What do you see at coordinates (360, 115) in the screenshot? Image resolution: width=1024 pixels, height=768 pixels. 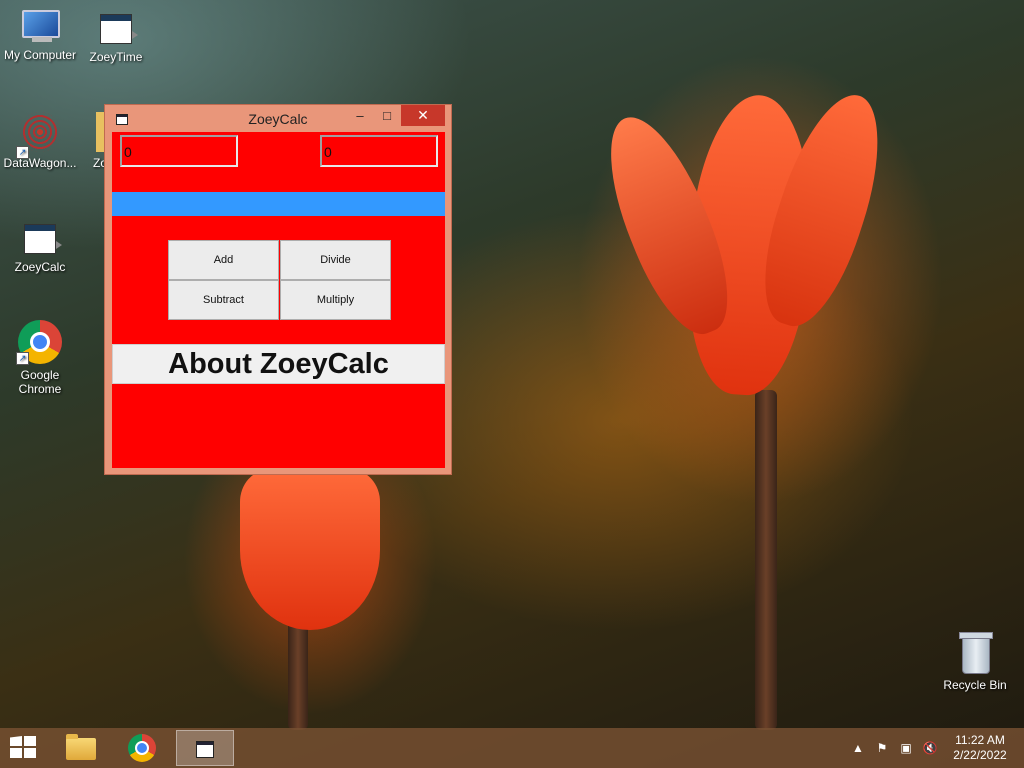 I see `minimize-button: –` at bounding box center [360, 115].